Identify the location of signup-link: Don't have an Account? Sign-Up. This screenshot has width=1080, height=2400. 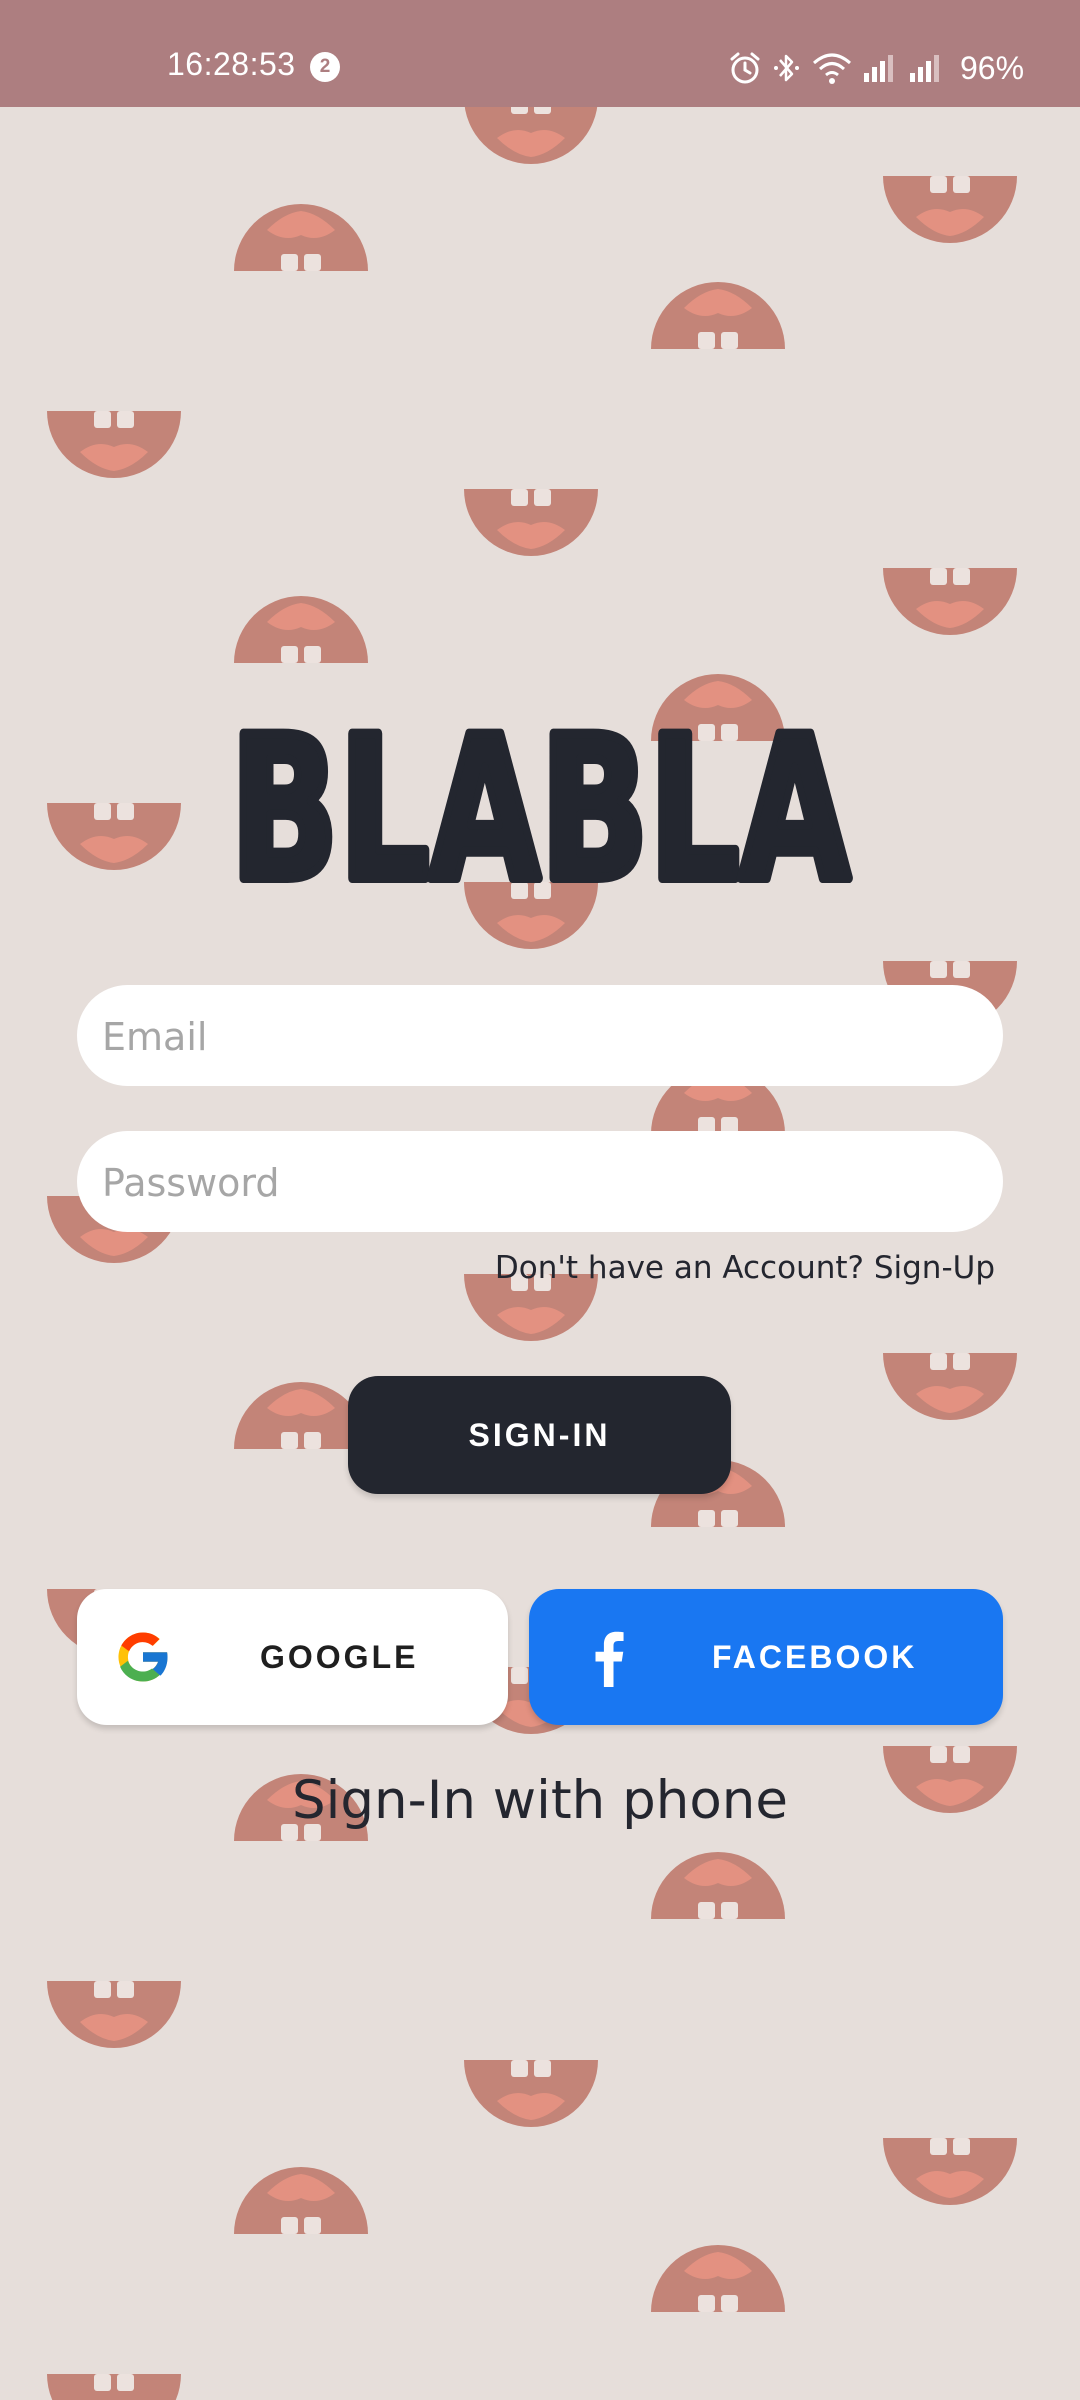
(745, 1268).